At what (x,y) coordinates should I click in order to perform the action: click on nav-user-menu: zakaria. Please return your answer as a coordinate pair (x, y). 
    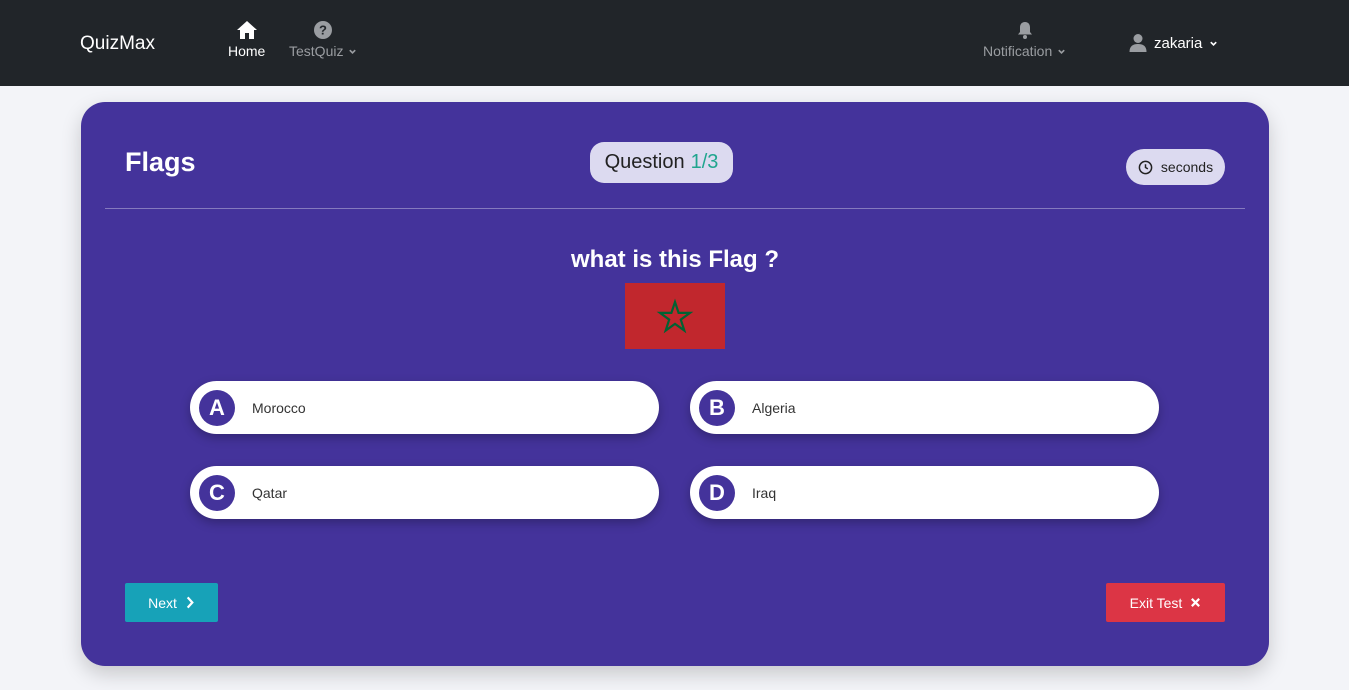
    Looking at the image, I should click on (1173, 43).